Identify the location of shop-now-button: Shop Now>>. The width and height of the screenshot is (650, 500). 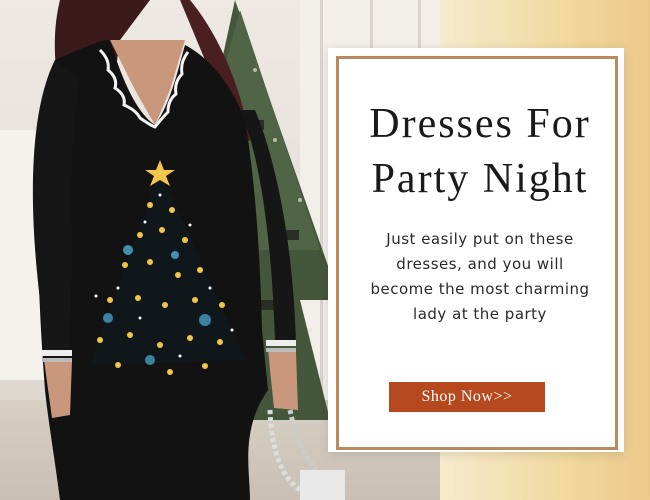
(467, 397).